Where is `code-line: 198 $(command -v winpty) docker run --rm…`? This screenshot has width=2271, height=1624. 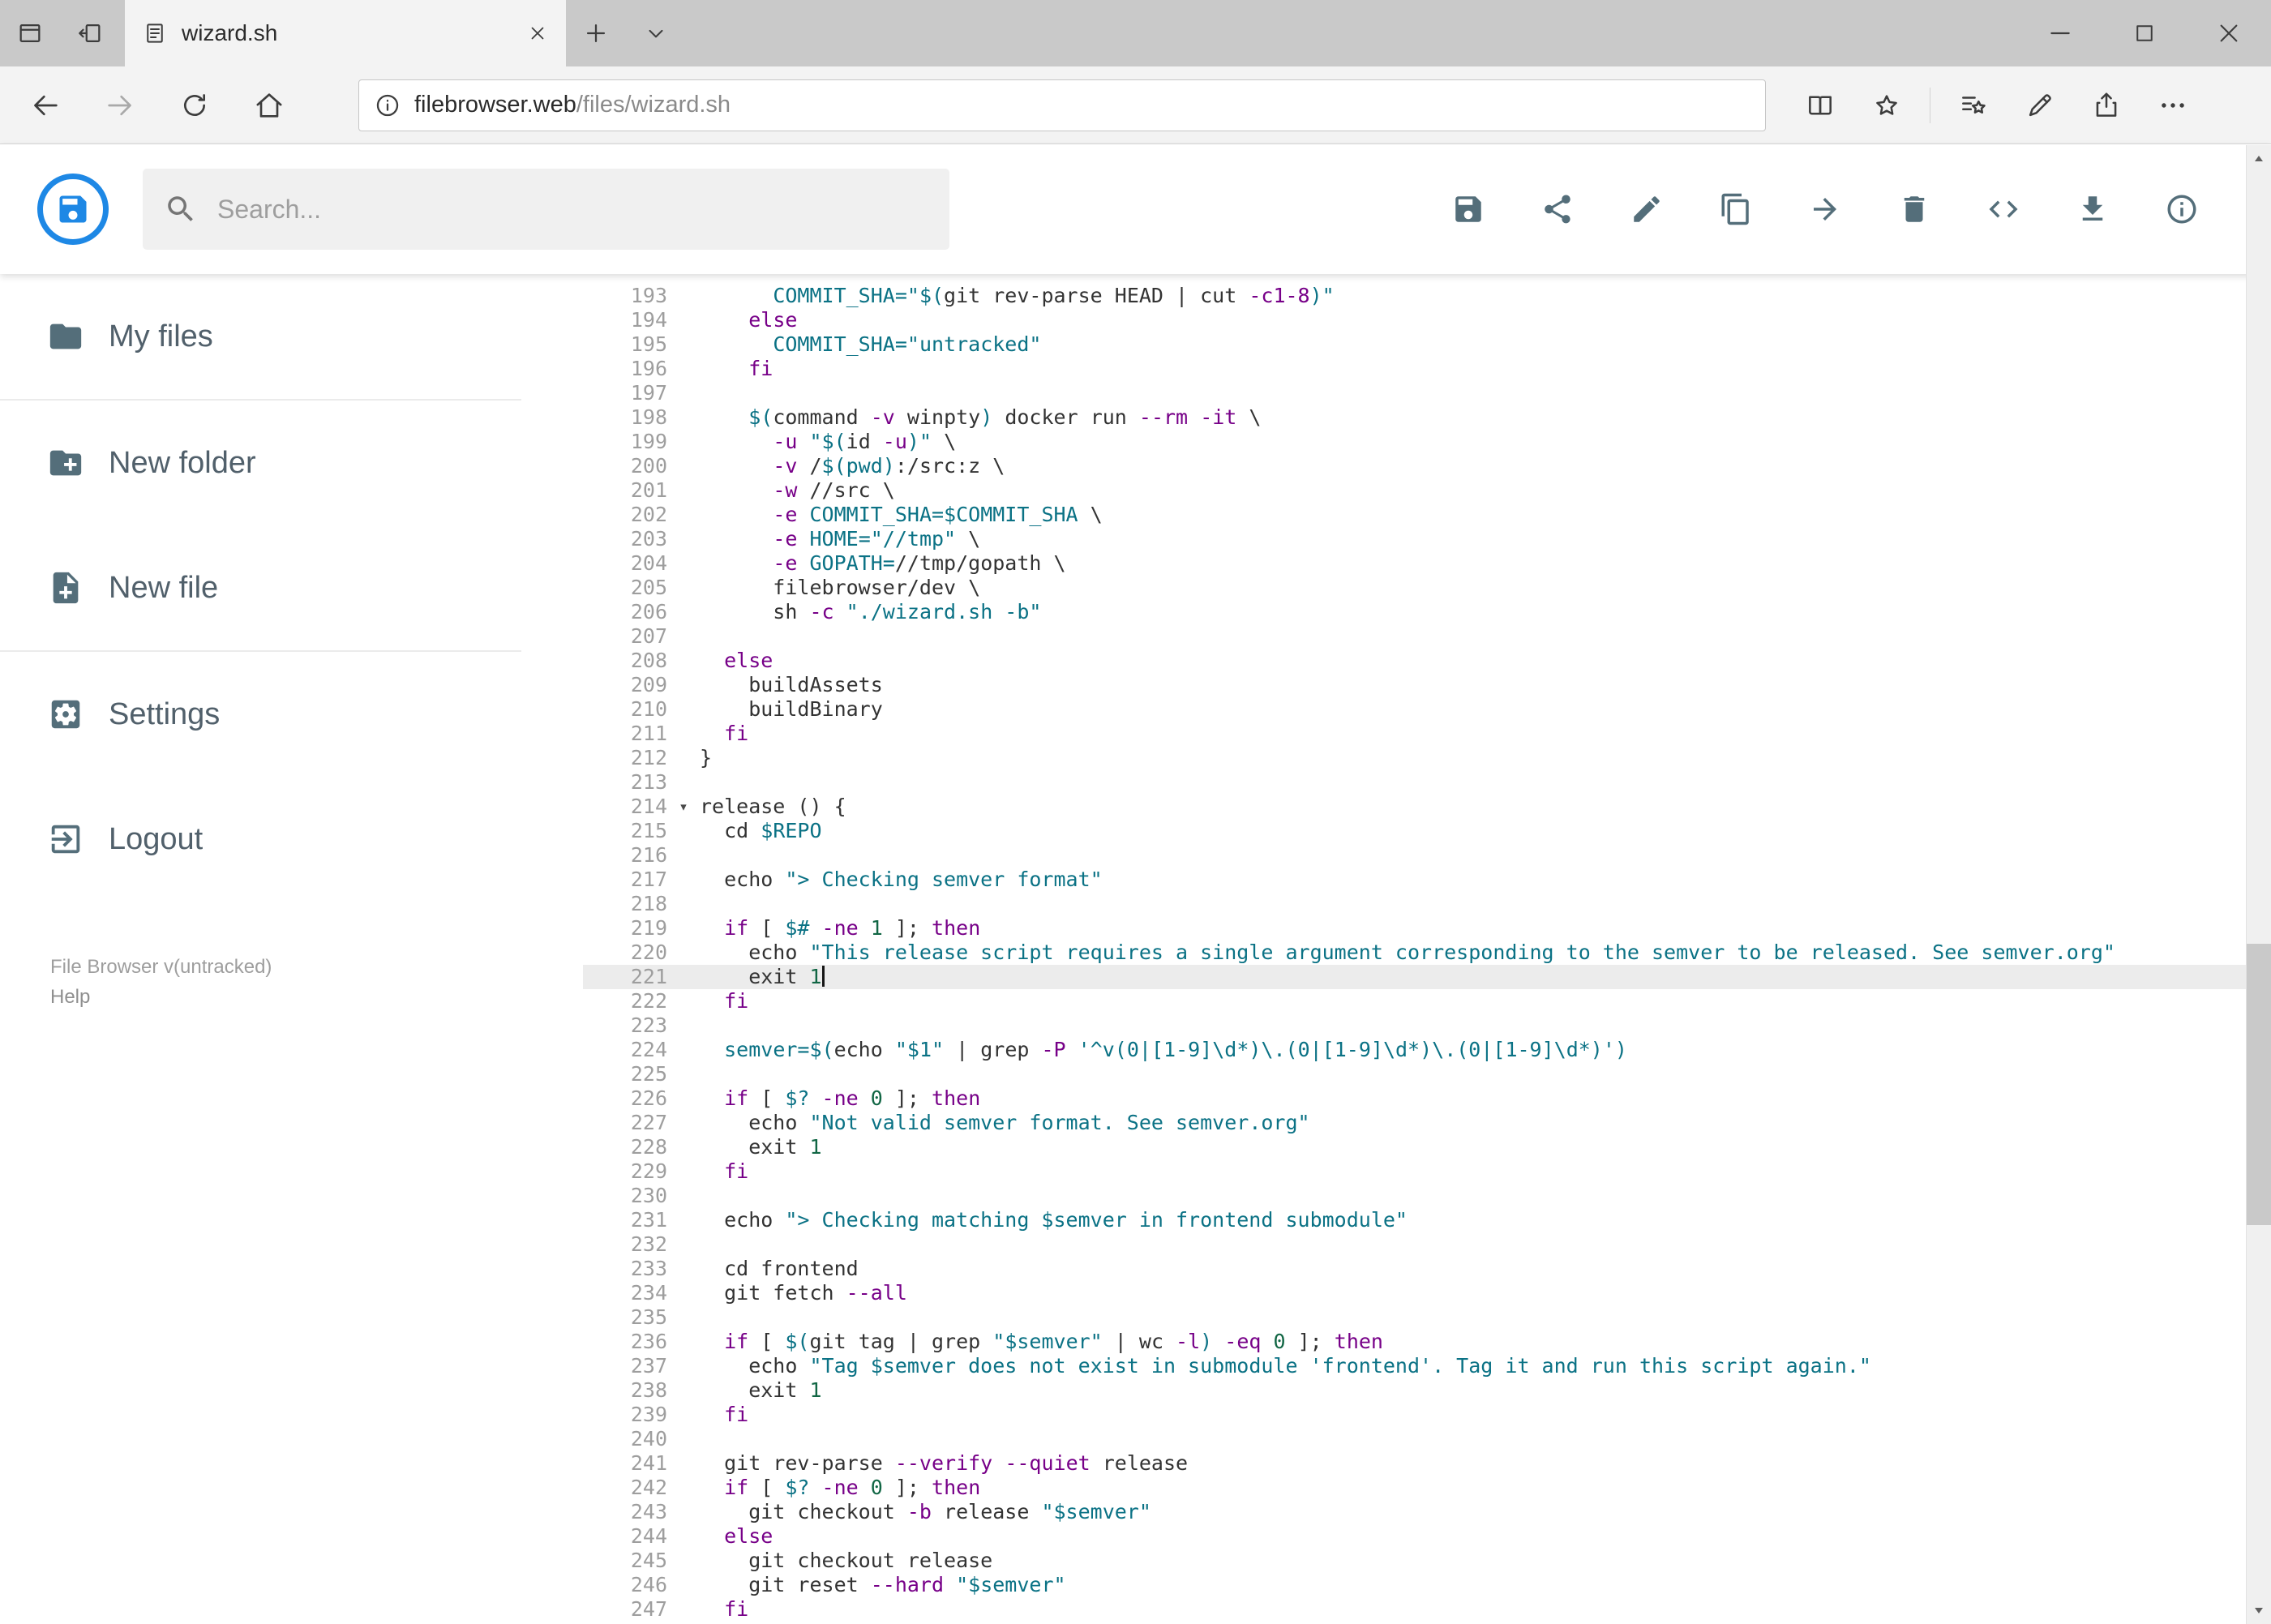 code-line: 198 $(command -v winpty) docker run --rm… is located at coordinates (1427, 417).